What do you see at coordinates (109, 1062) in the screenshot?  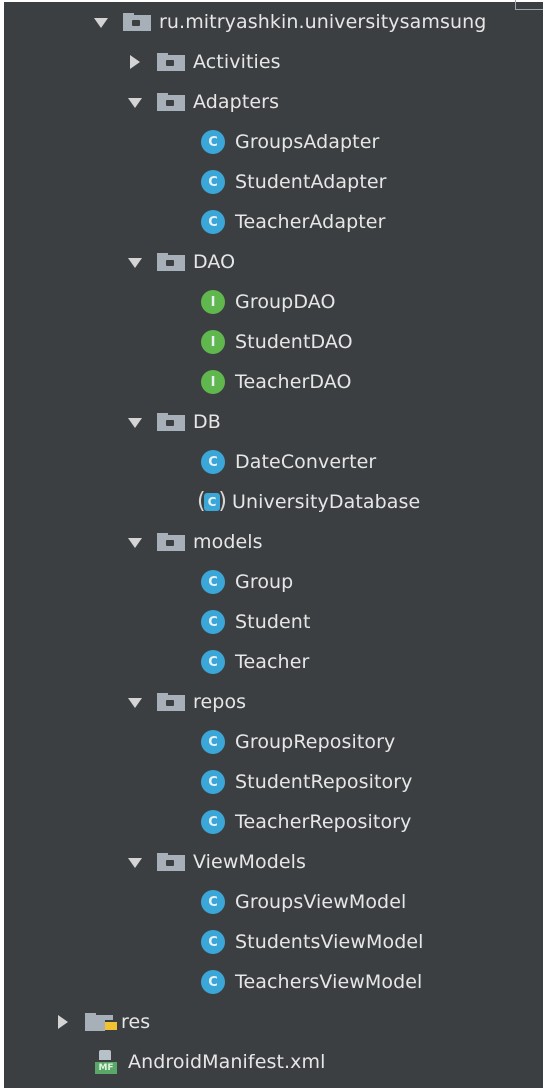 I see `manifest-file-icon: MF` at bounding box center [109, 1062].